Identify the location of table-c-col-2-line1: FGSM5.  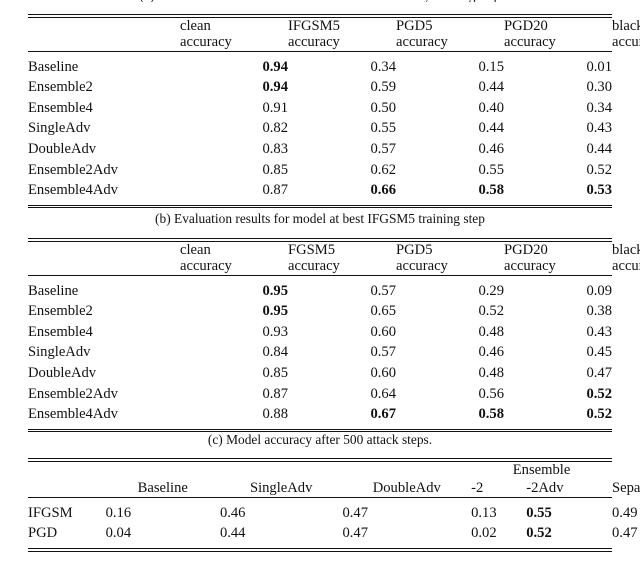
(312, 249).